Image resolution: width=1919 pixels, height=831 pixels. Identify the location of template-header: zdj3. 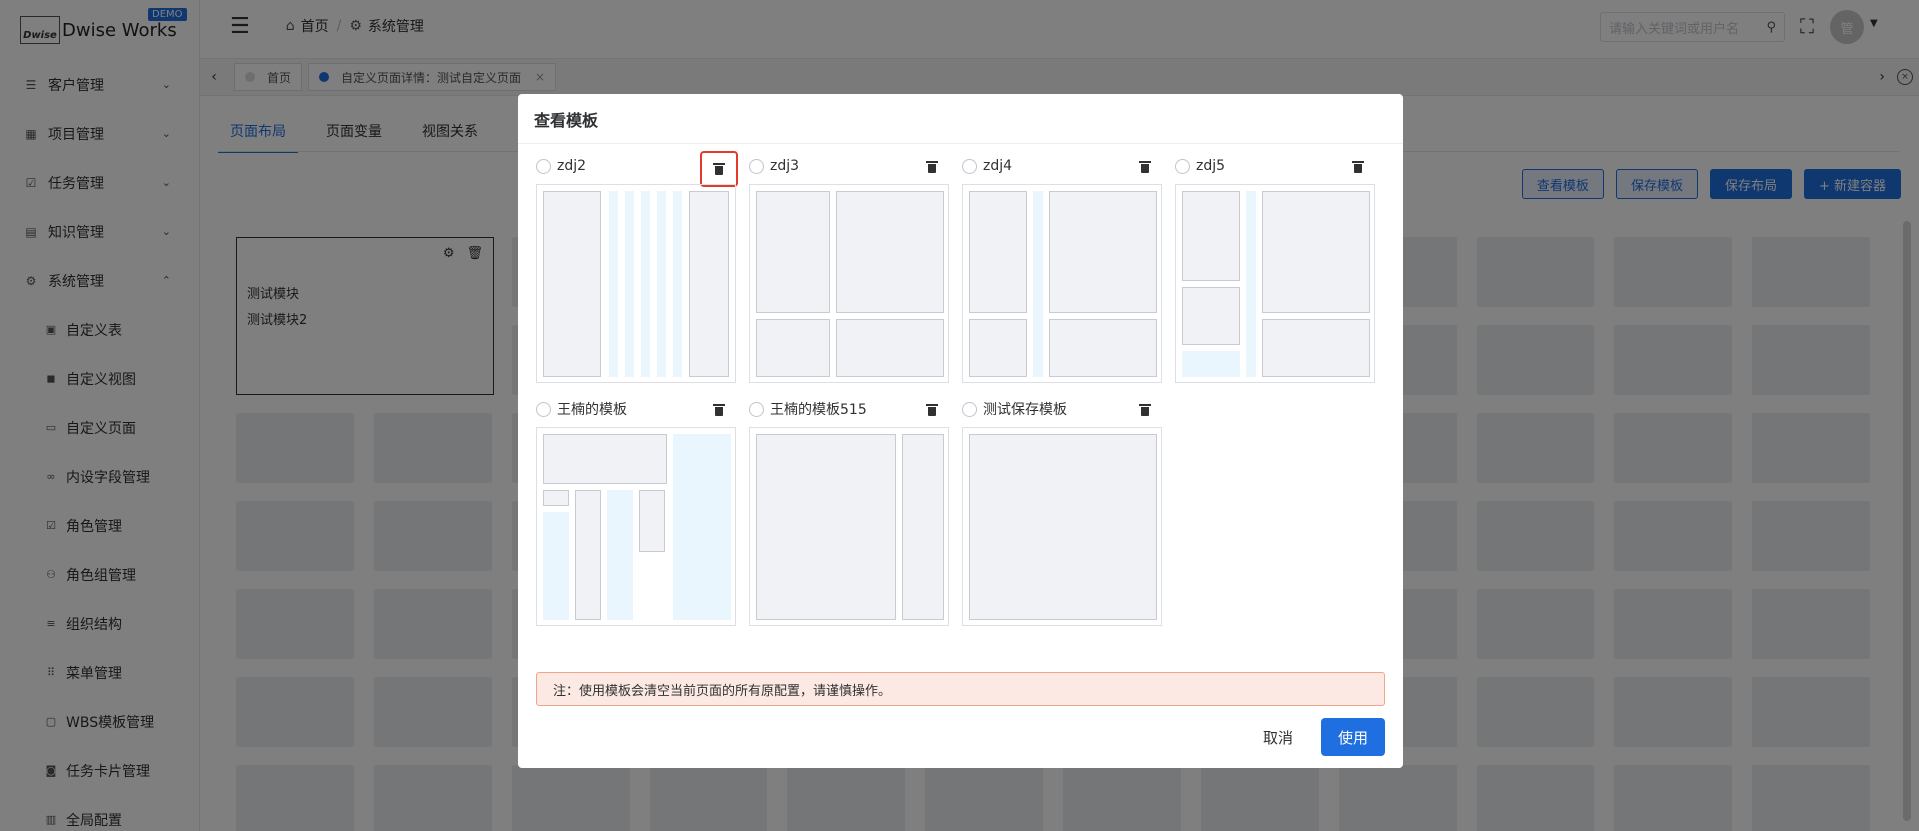
(849, 166).